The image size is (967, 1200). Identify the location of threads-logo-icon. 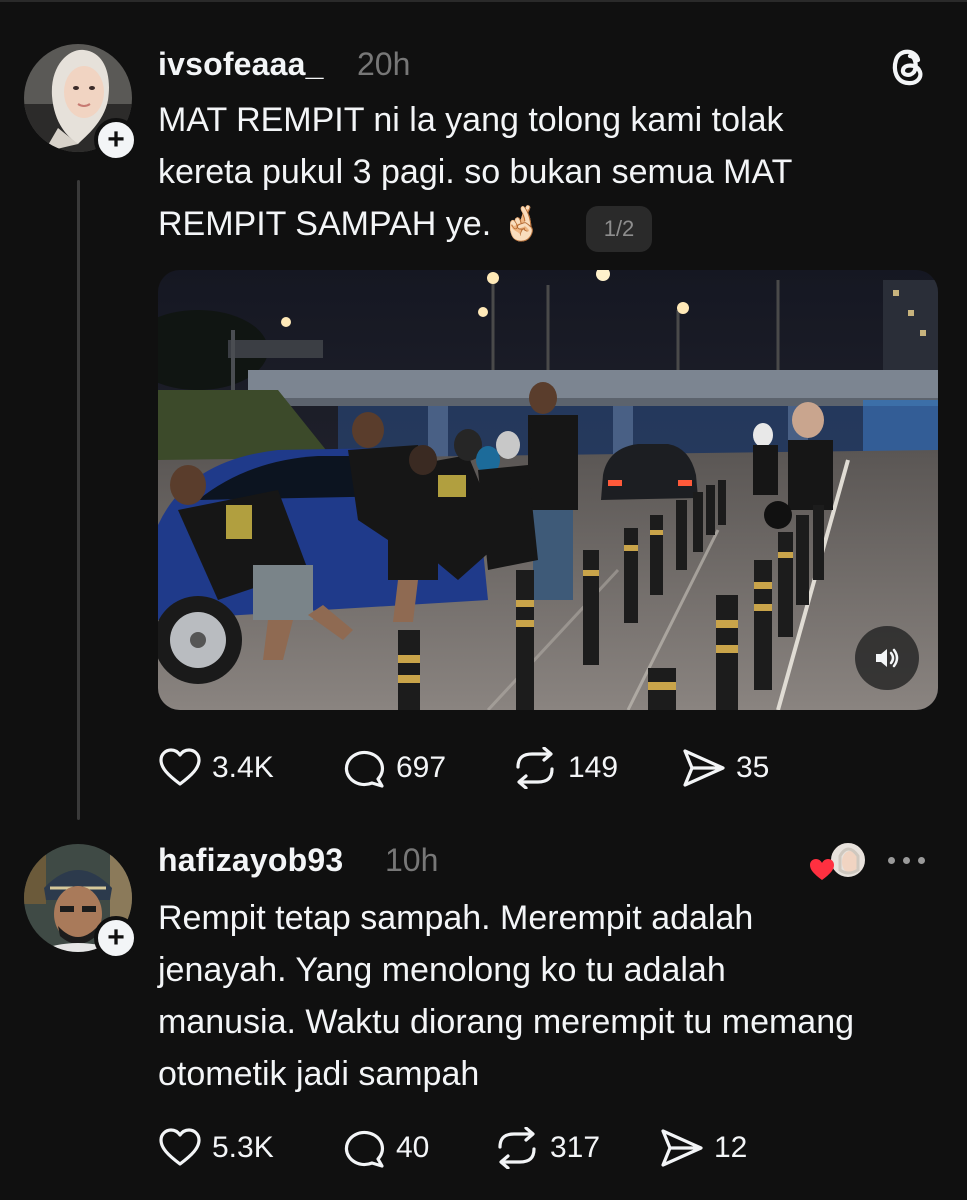
(908, 66).